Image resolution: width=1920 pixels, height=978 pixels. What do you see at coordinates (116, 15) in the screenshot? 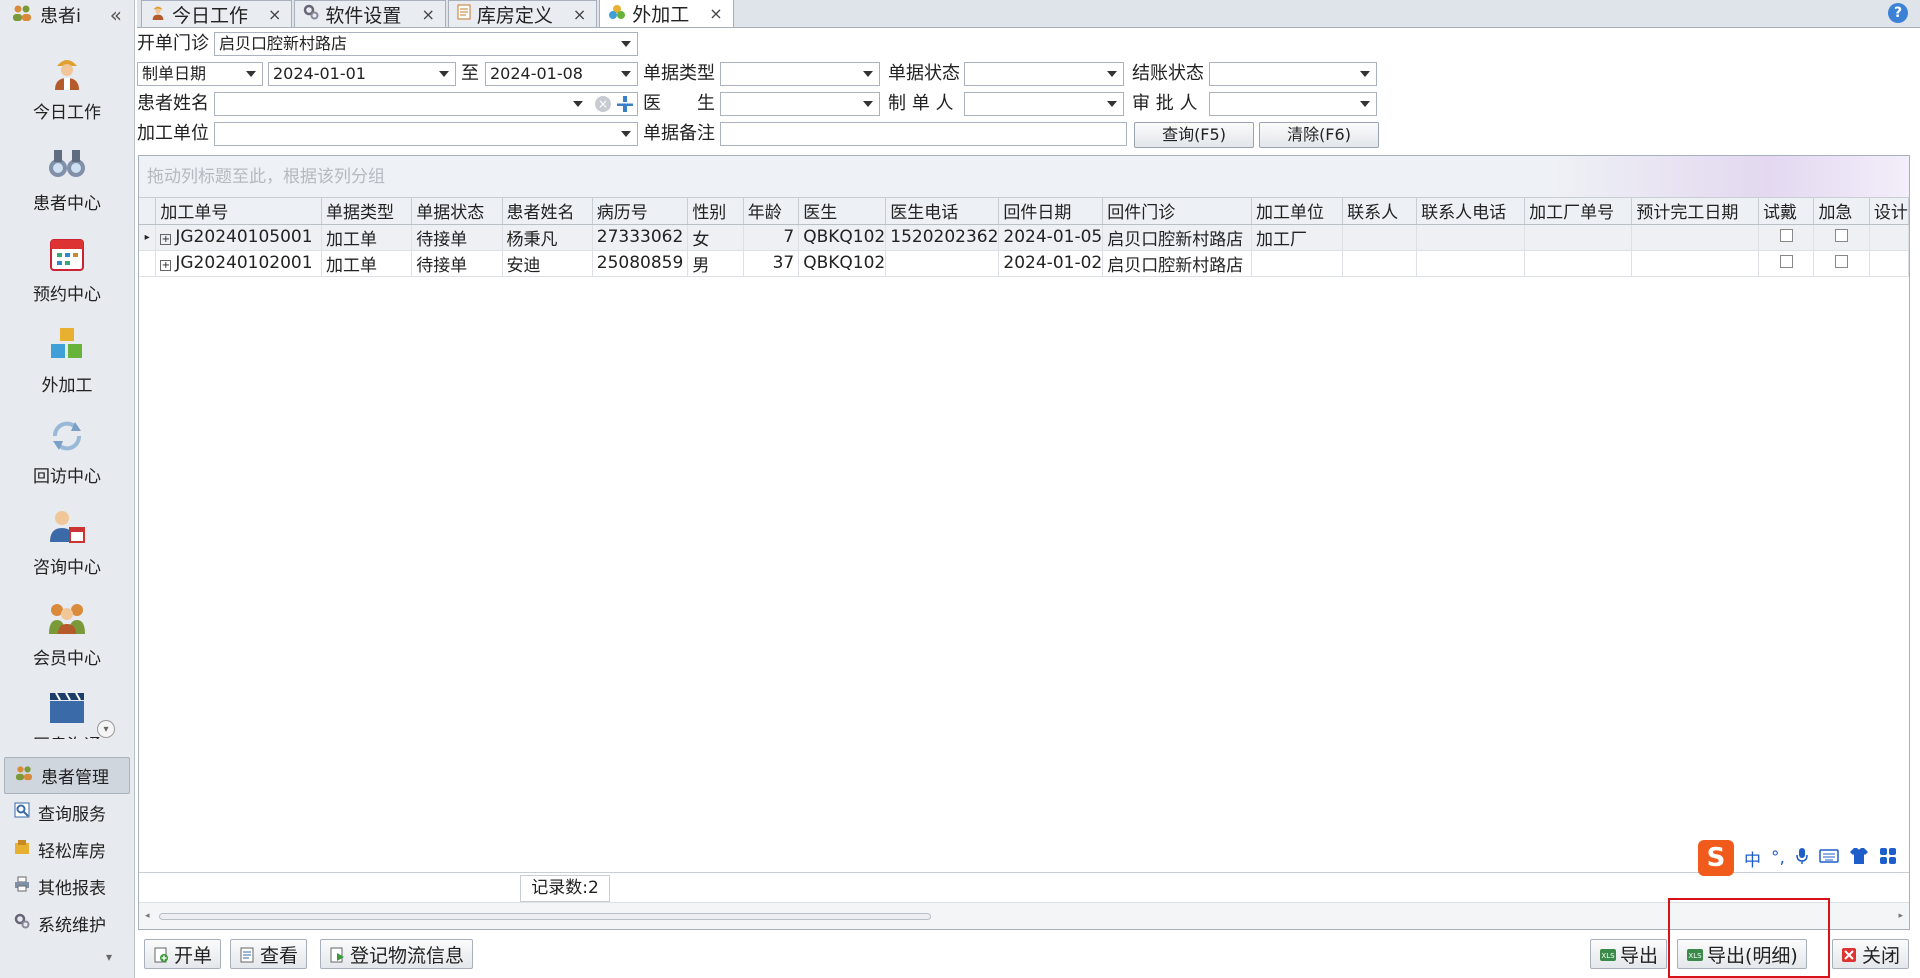
I see `collapse-sidebar-button: «` at bounding box center [116, 15].